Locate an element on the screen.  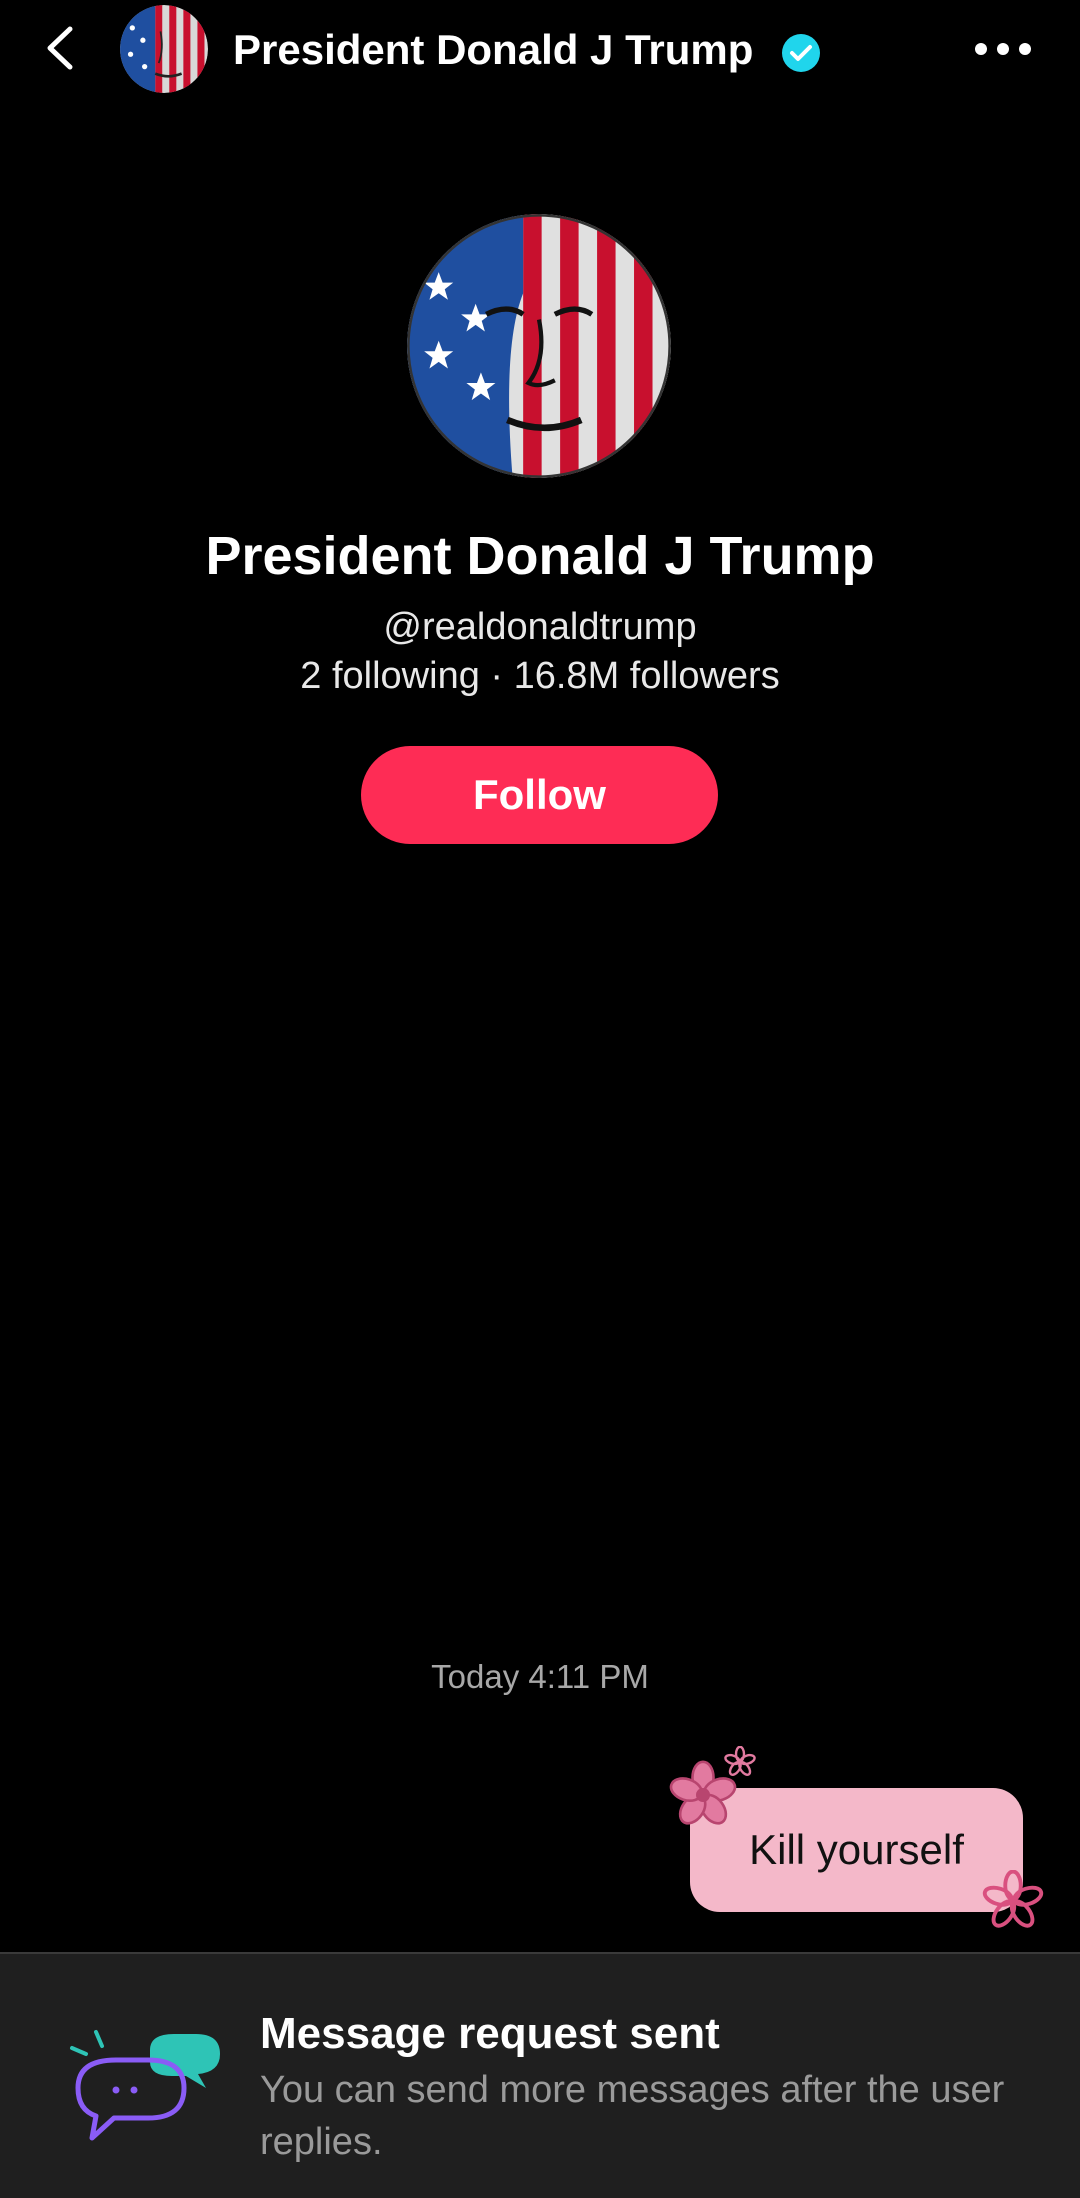
back-button is located at coordinates (60, 48).